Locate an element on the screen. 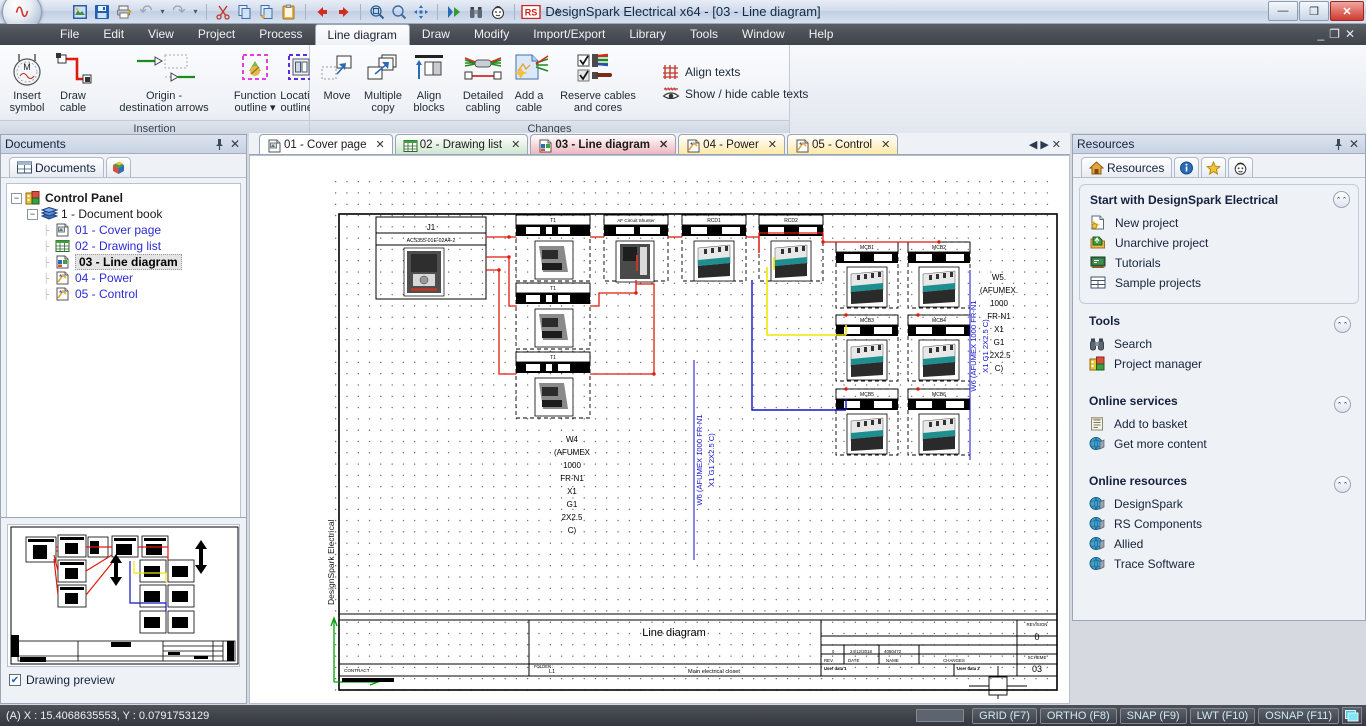  tab-favorites is located at coordinates (1214, 167).